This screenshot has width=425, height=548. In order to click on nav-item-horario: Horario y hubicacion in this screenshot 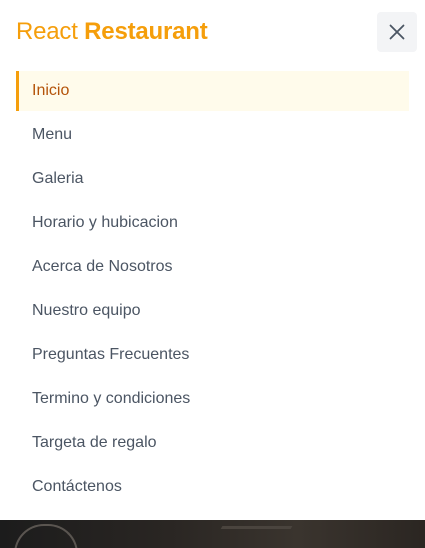, I will do `click(212, 223)`.